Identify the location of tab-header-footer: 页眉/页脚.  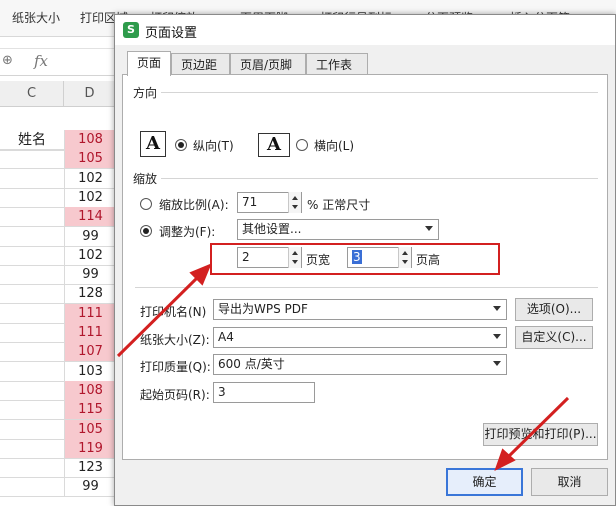
(268, 64).